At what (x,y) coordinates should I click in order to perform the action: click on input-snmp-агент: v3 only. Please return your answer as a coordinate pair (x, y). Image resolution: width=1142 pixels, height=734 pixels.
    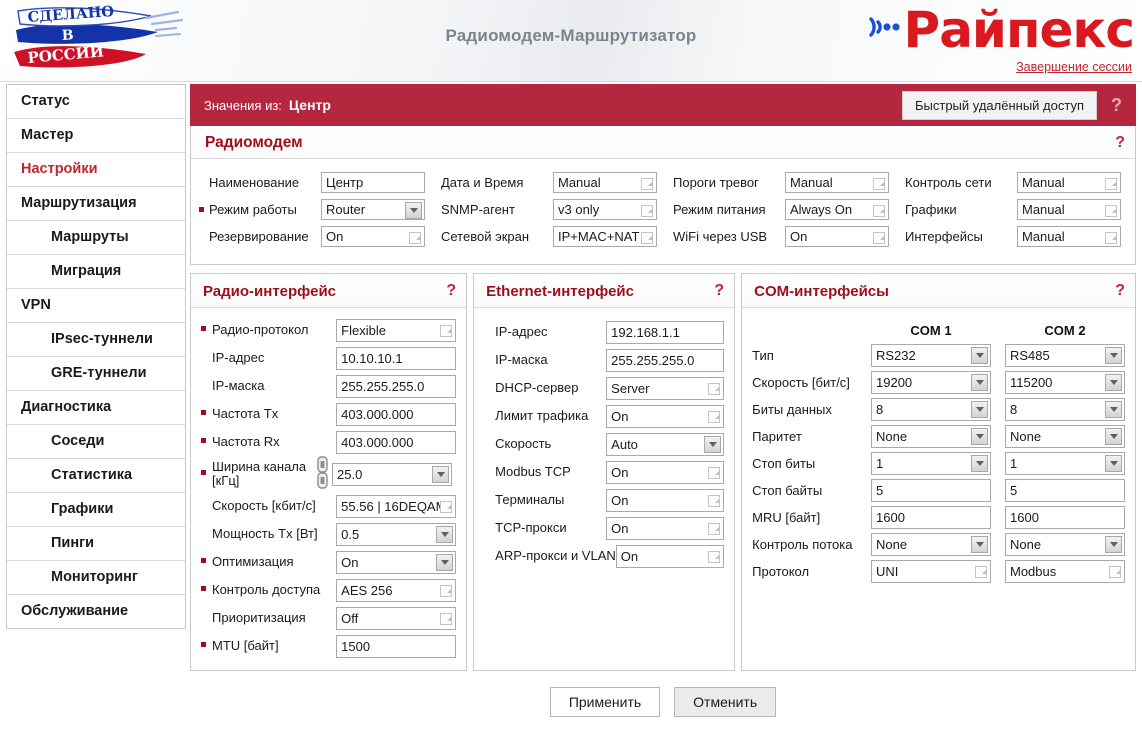
    Looking at the image, I should click on (605, 209).